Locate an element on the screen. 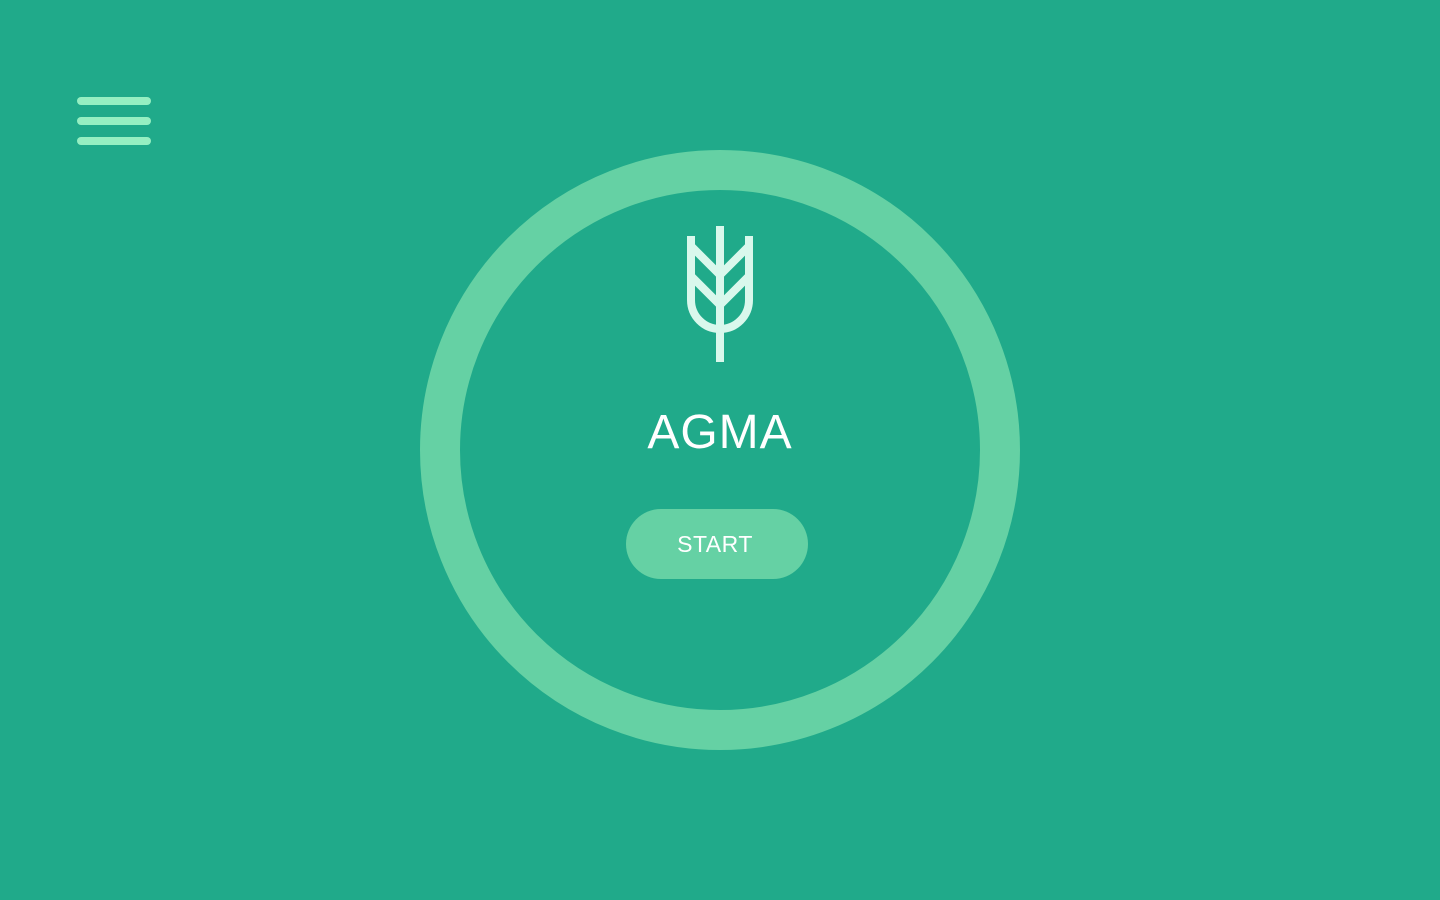 Image resolution: width=1440 pixels, height=900 pixels. hamburger-menu-icon is located at coordinates (114, 122).